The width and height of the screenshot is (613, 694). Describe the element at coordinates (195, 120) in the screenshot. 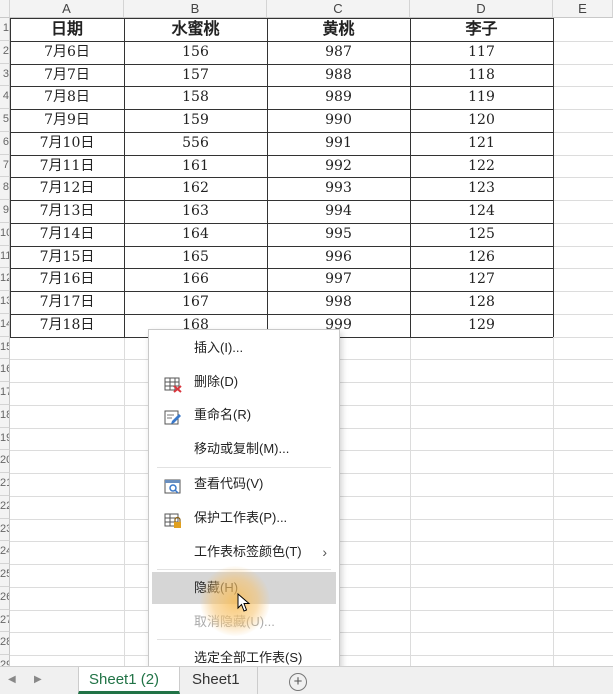

I see `cell-peach: 159` at that location.